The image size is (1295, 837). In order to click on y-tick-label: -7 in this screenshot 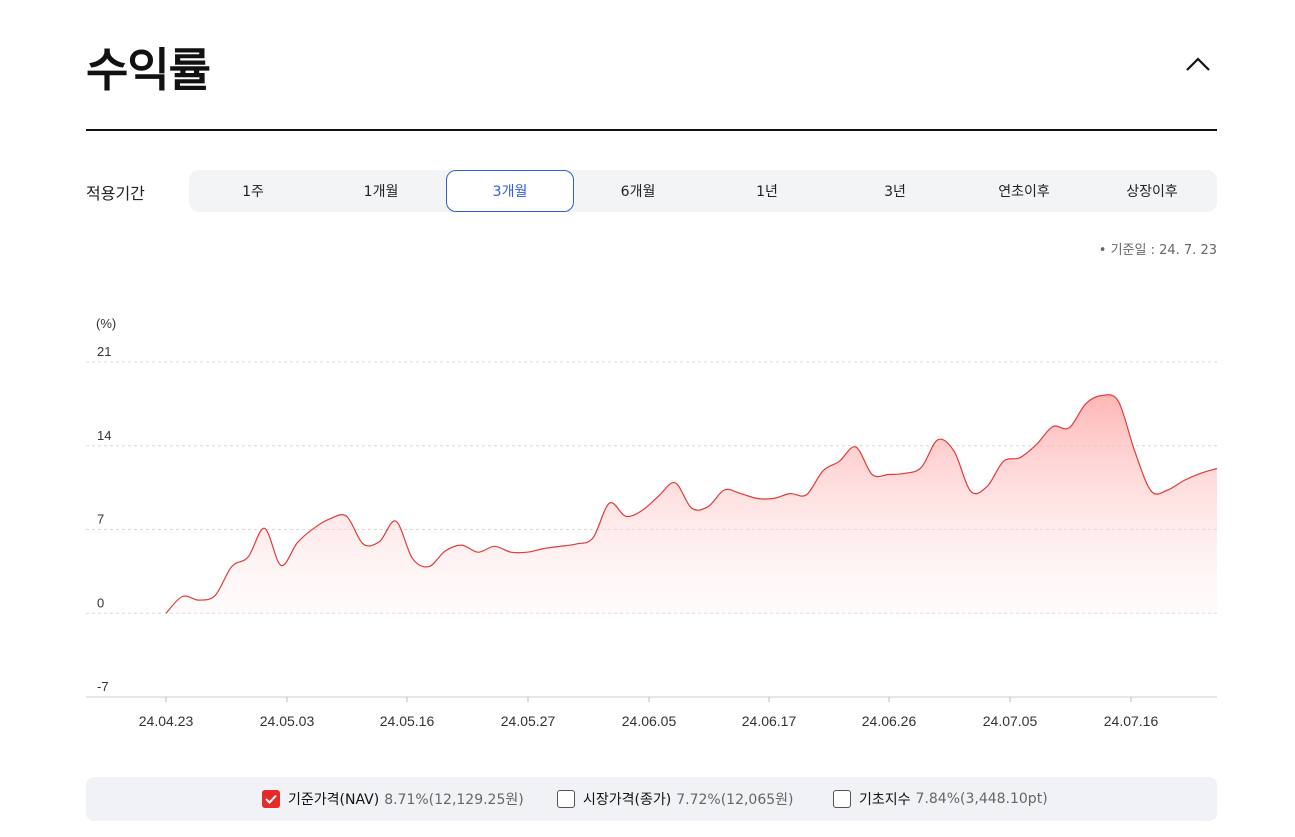, I will do `click(103, 686)`.